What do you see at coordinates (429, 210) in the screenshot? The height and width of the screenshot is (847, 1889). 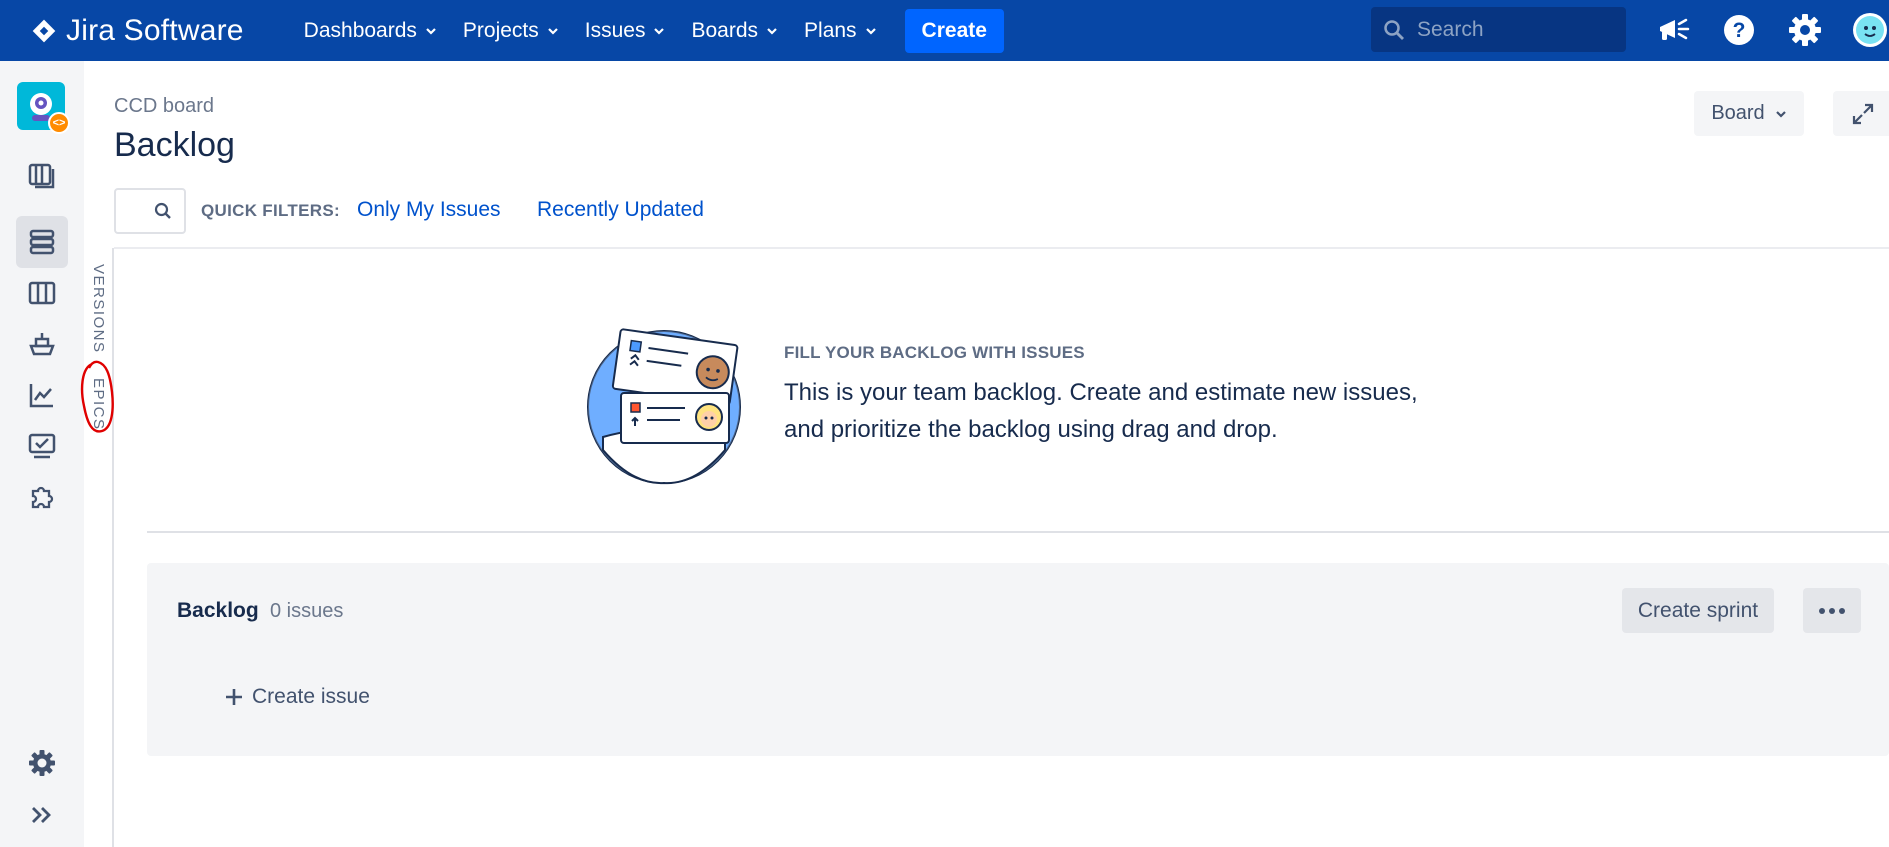 I see `filter-only-my-issues: Only My Issues` at bounding box center [429, 210].